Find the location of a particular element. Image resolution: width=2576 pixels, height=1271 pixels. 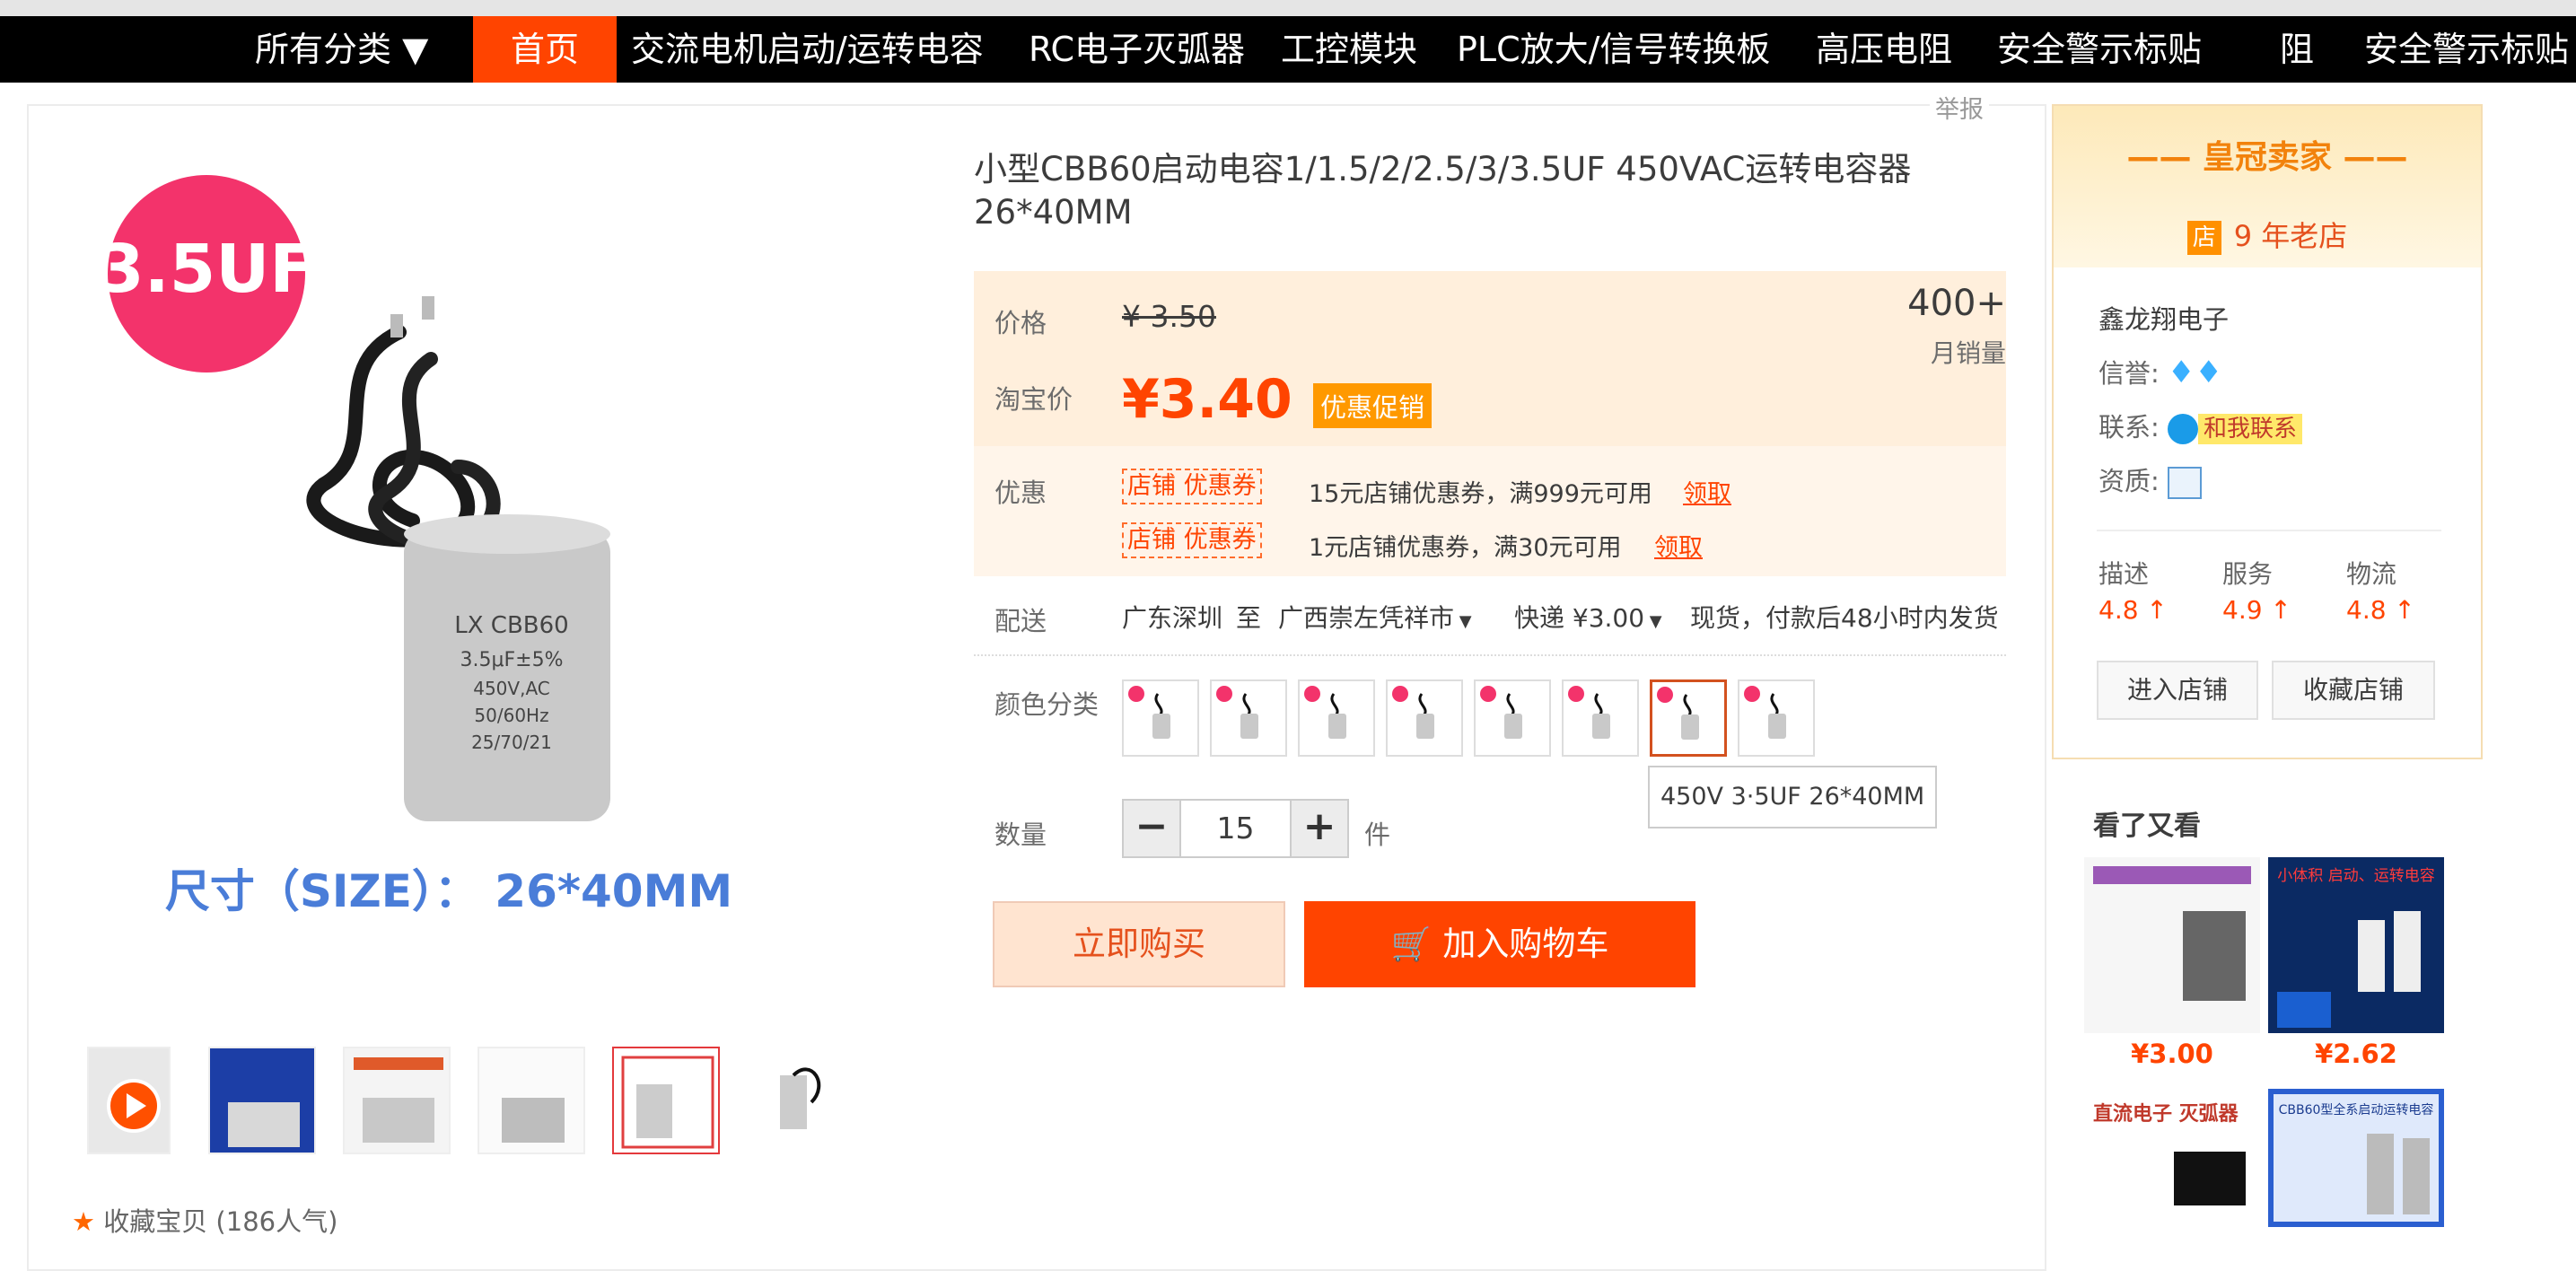

coupon-claim-2: 领取 is located at coordinates (1678, 545).